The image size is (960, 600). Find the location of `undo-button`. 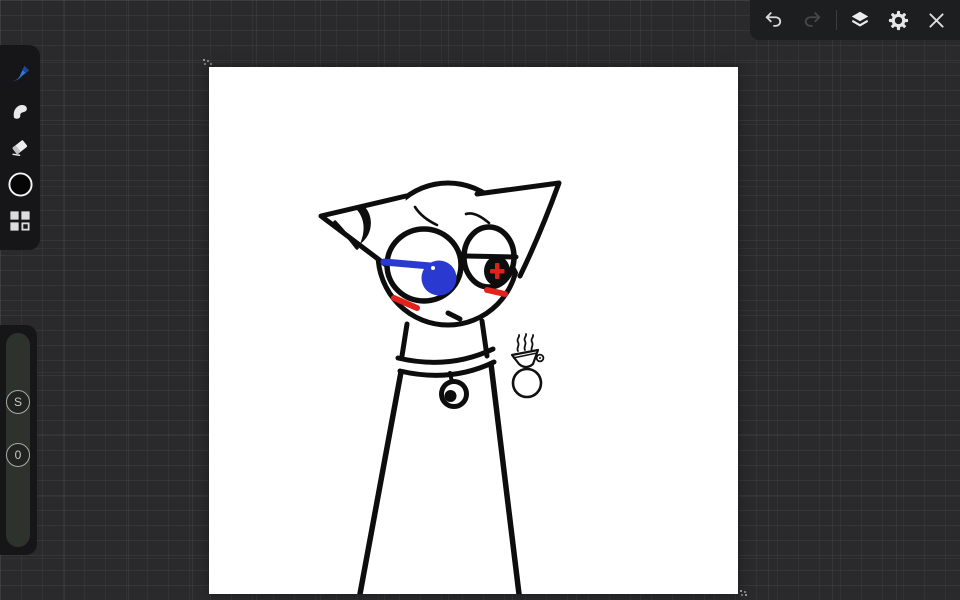

undo-button is located at coordinates (774, 20).